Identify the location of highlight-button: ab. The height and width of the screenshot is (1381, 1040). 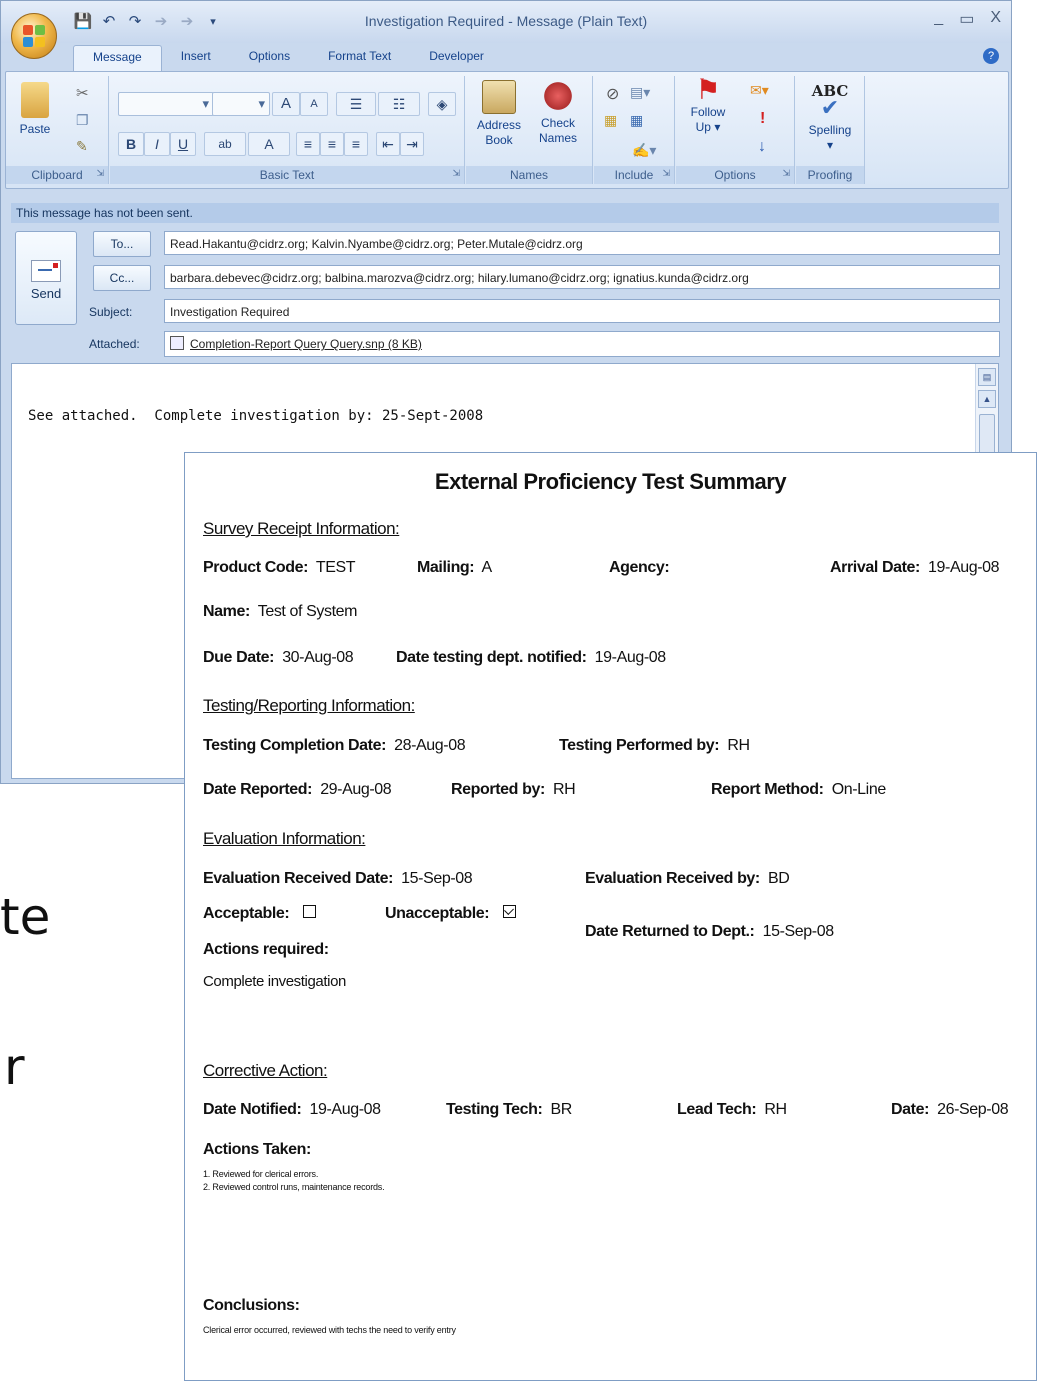
(225, 144).